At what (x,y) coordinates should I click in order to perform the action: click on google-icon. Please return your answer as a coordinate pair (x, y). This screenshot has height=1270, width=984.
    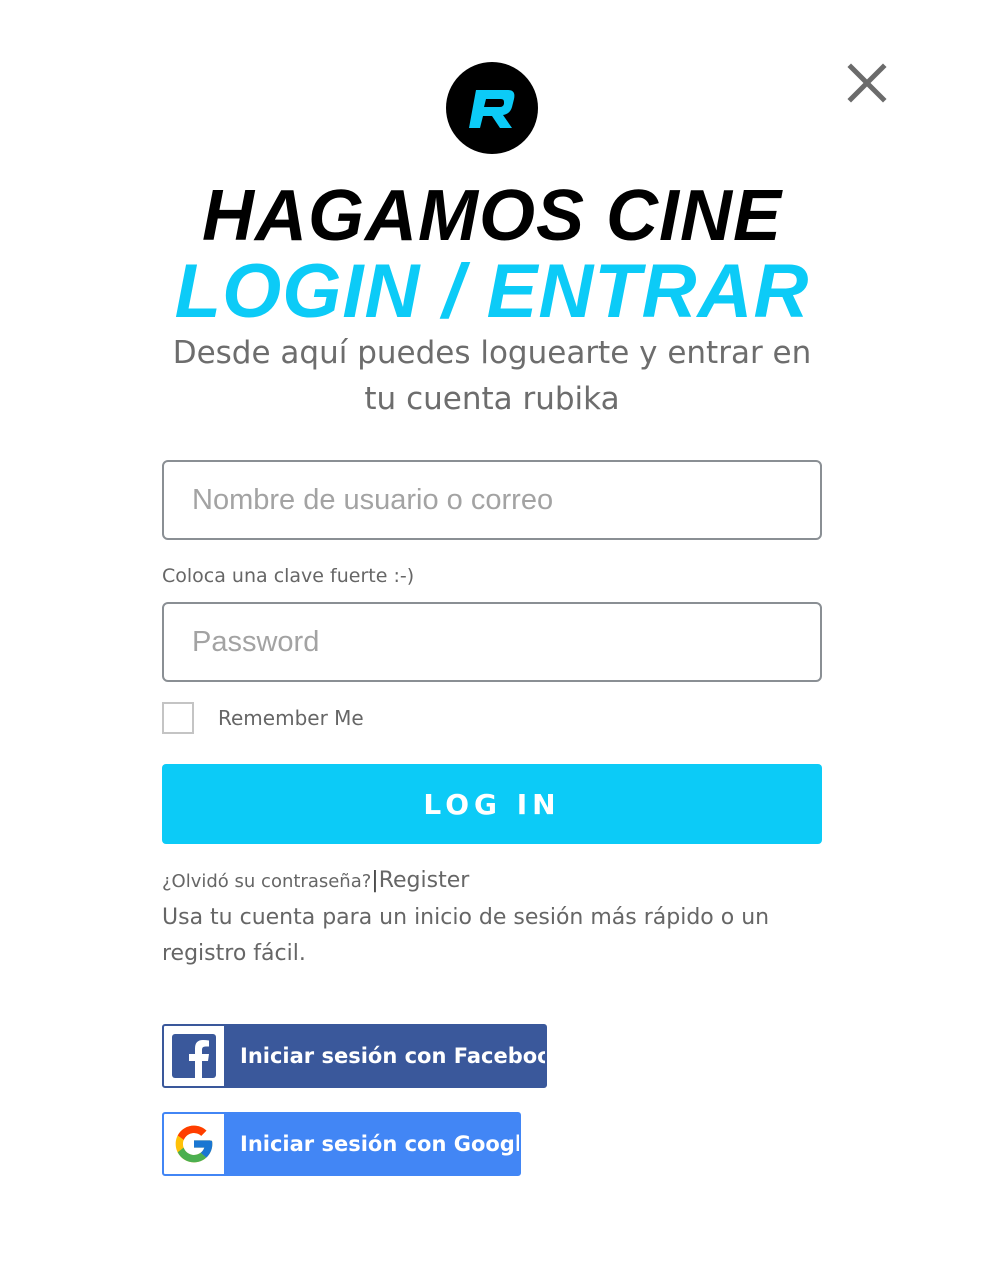
    Looking at the image, I should click on (194, 1144).